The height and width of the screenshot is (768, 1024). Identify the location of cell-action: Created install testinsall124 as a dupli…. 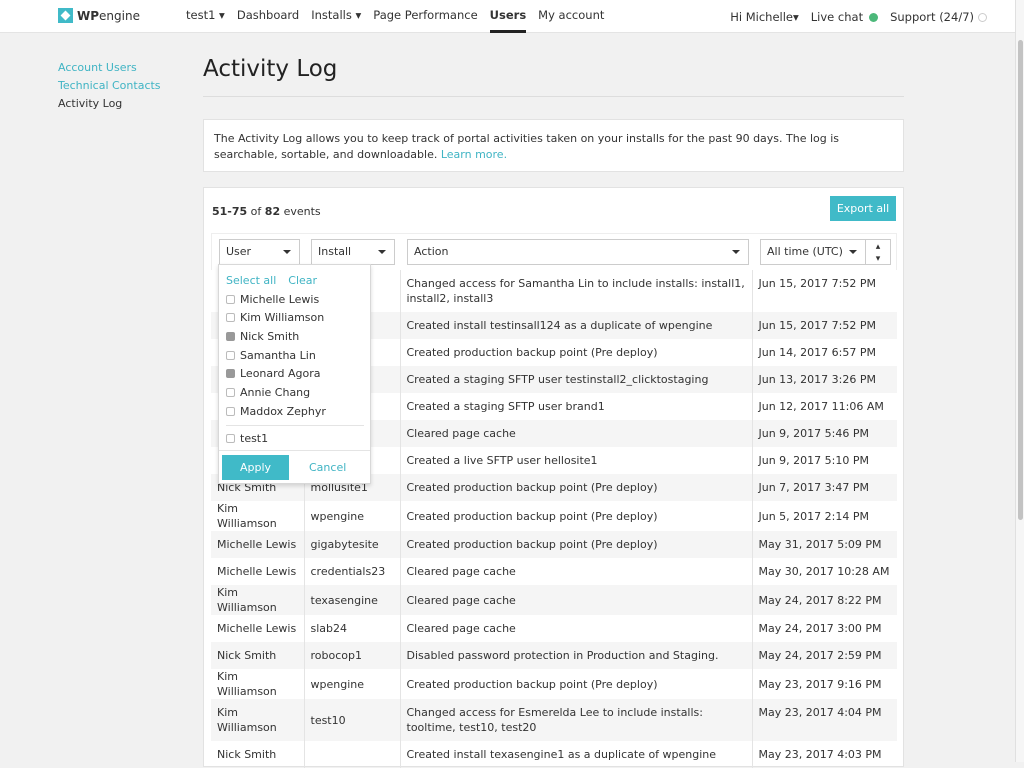
(575, 325).